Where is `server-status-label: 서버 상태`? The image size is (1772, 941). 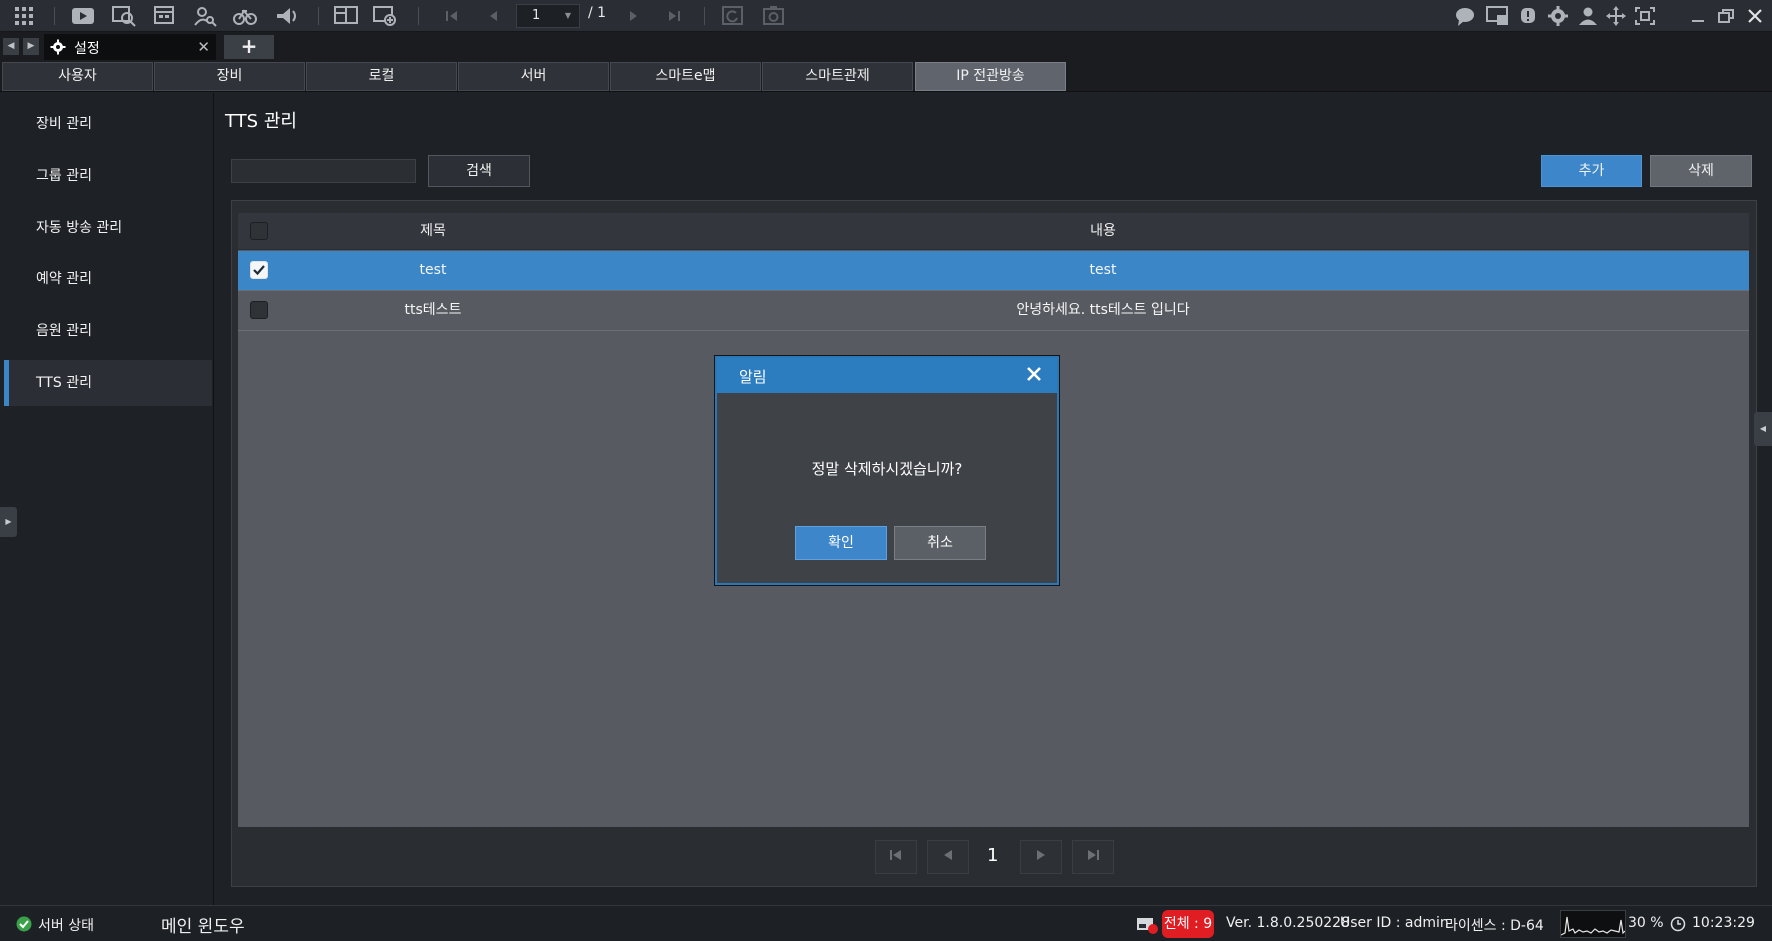 server-status-label: 서버 상태 is located at coordinates (66, 925).